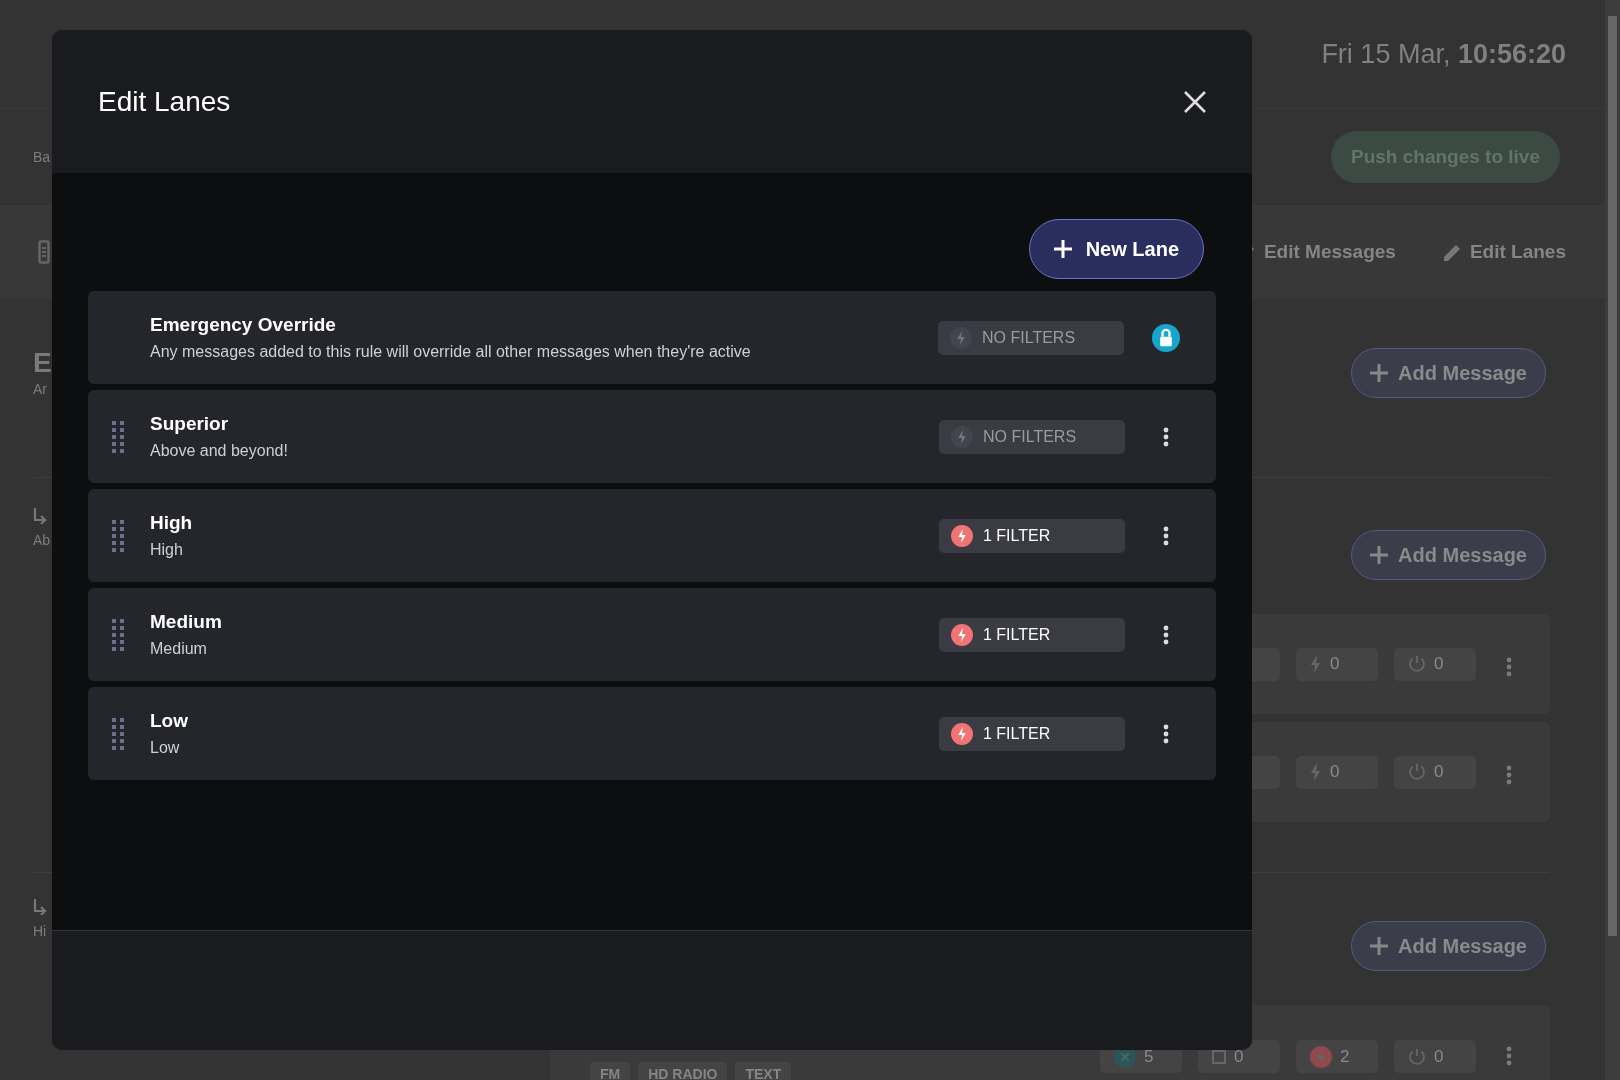 This screenshot has height=1080, width=1620. What do you see at coordinates (165, 747) in the screenshot?
I see `lane-description: Low` at bounding box center [165, 747].